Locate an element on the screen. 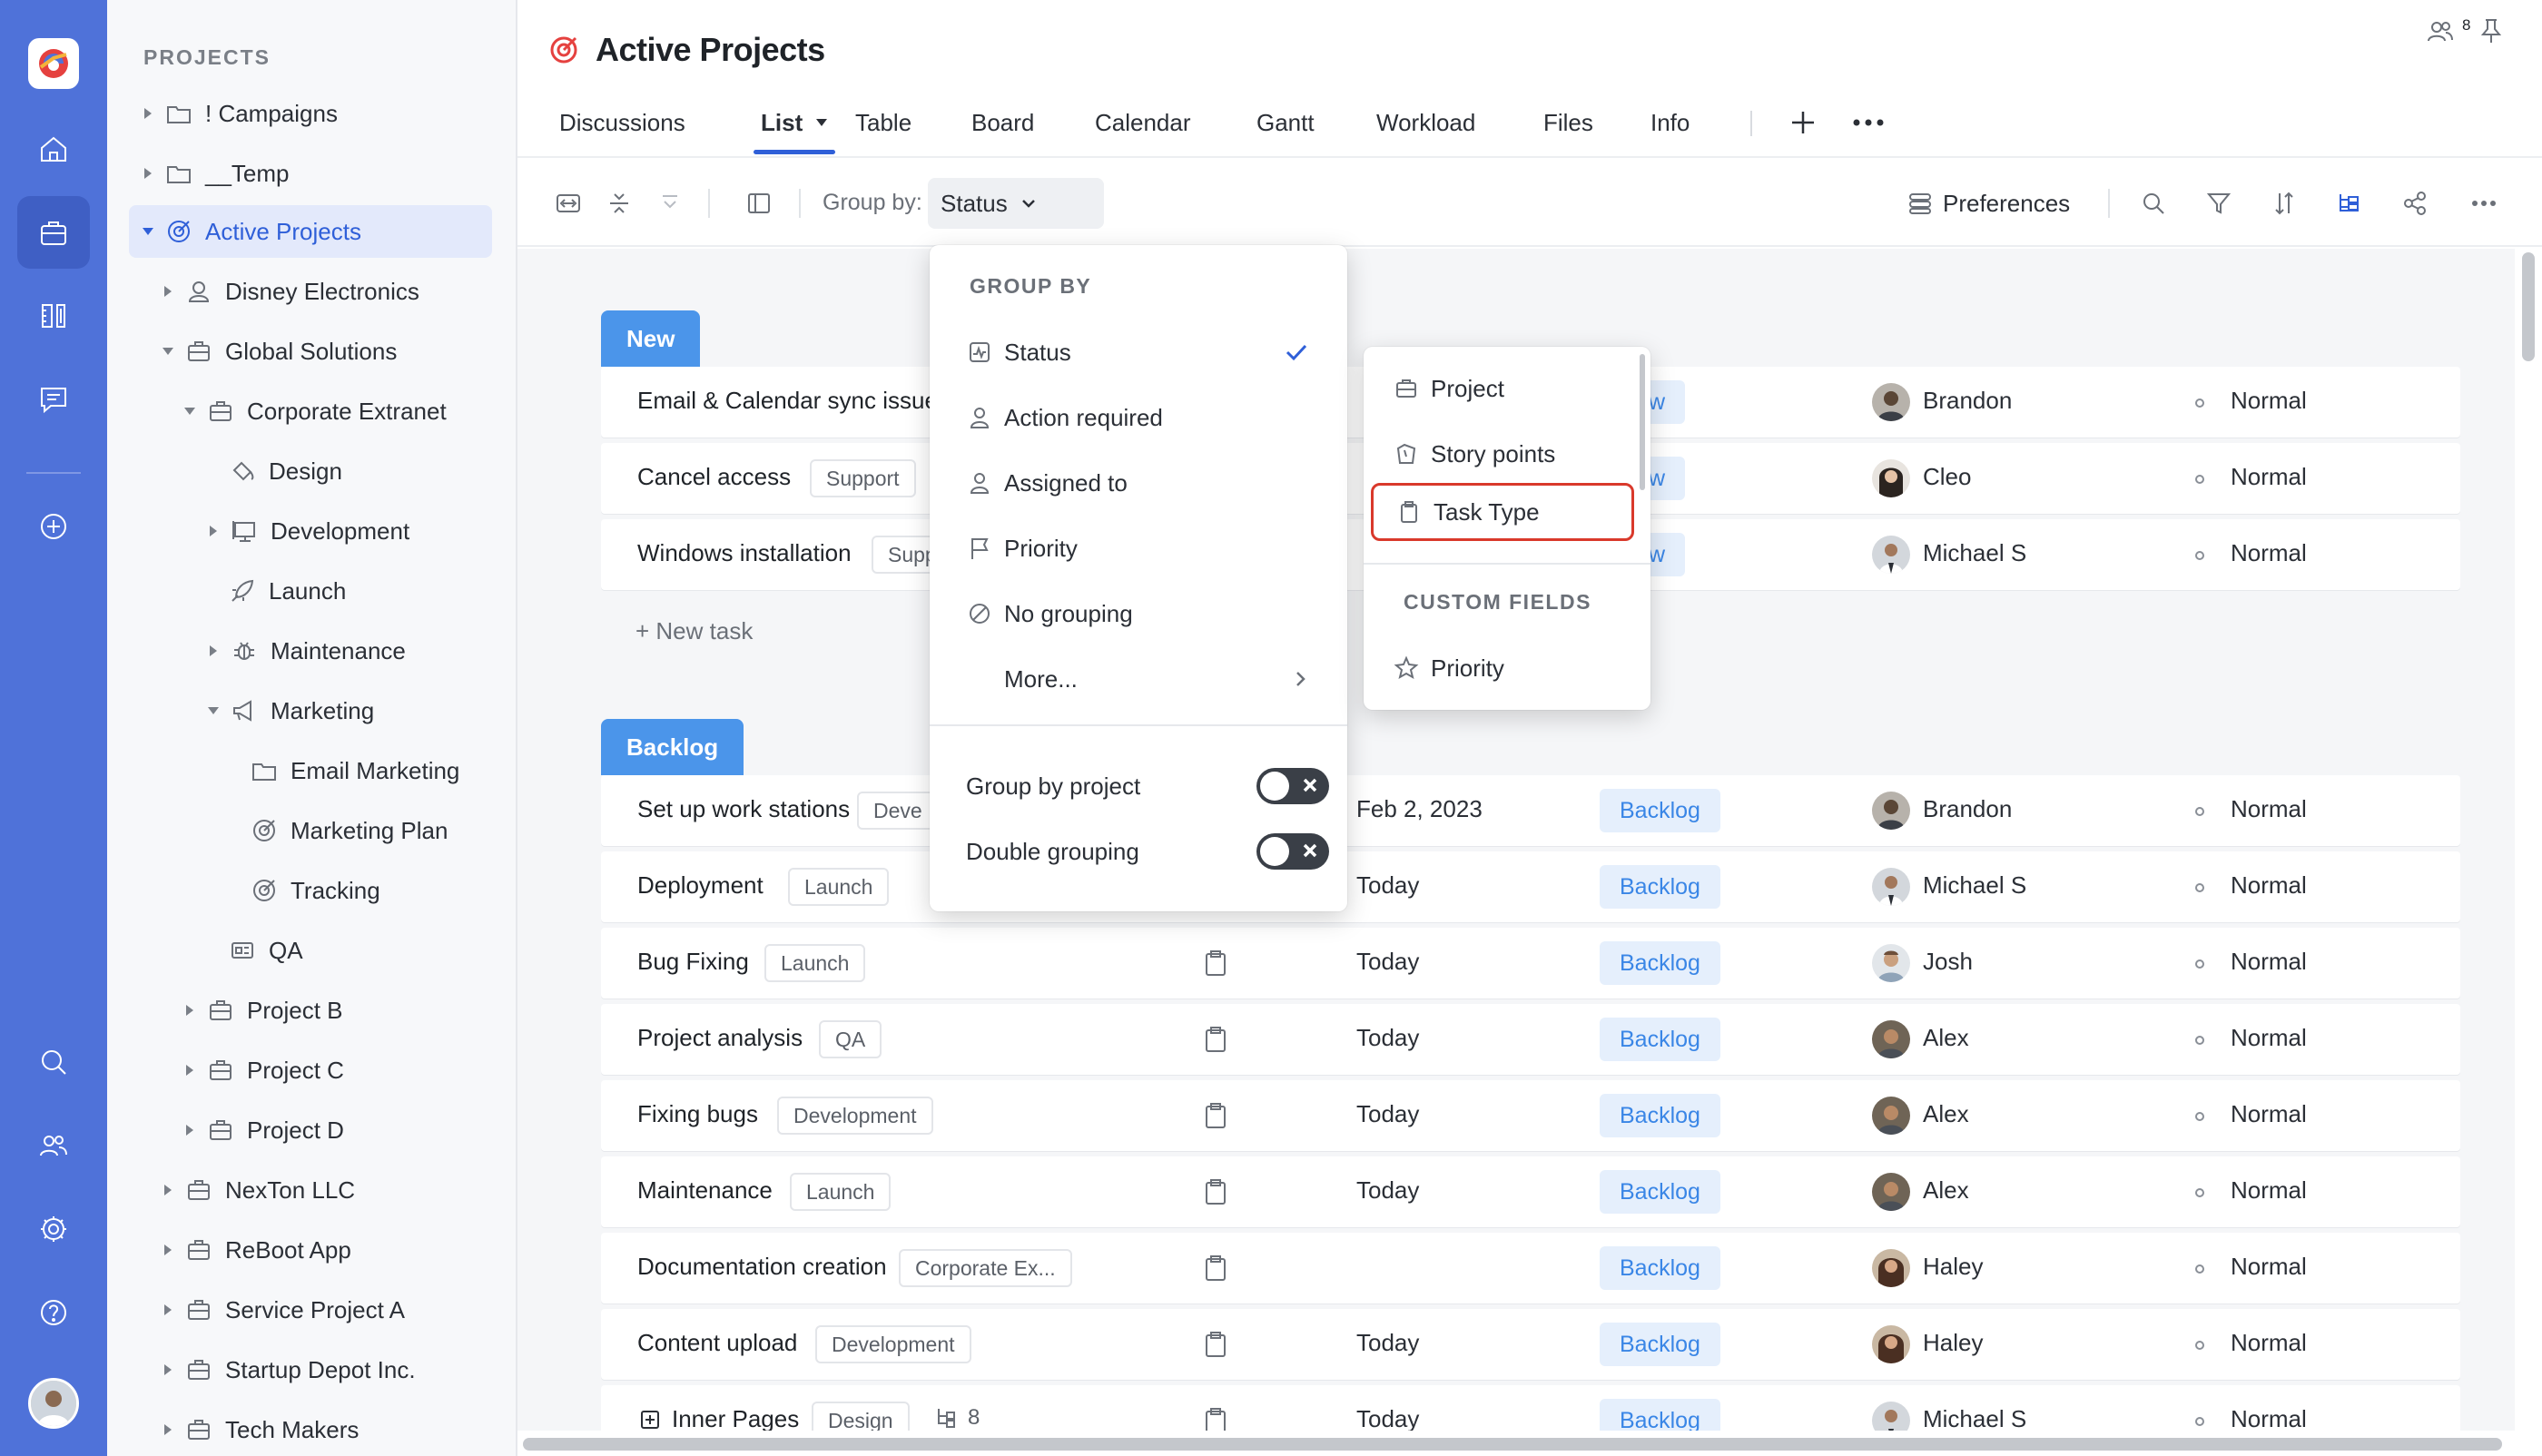 The width and height of the screenshot is (2542, 1456). double-grouping-toggle is located at coordinates (1292, 851).